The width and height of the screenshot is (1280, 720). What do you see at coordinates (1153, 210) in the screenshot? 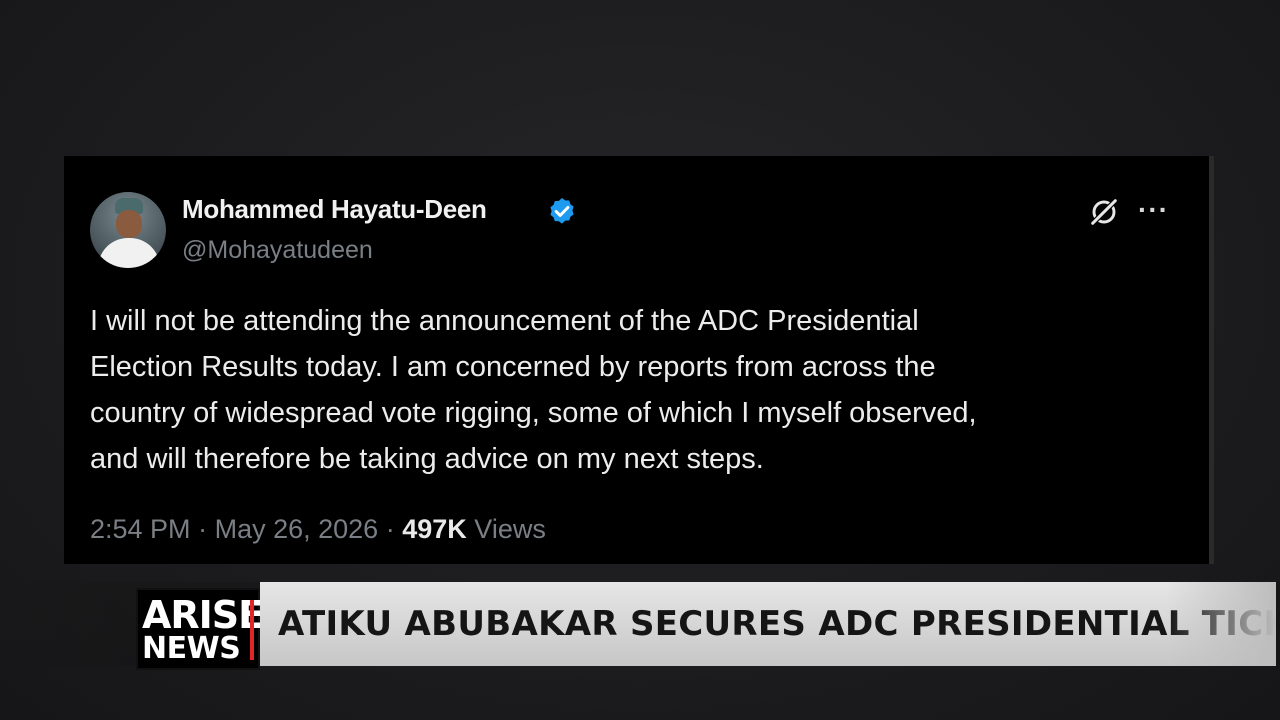
I see `more-options-icon: ···` at bounding box center [1153, 210].